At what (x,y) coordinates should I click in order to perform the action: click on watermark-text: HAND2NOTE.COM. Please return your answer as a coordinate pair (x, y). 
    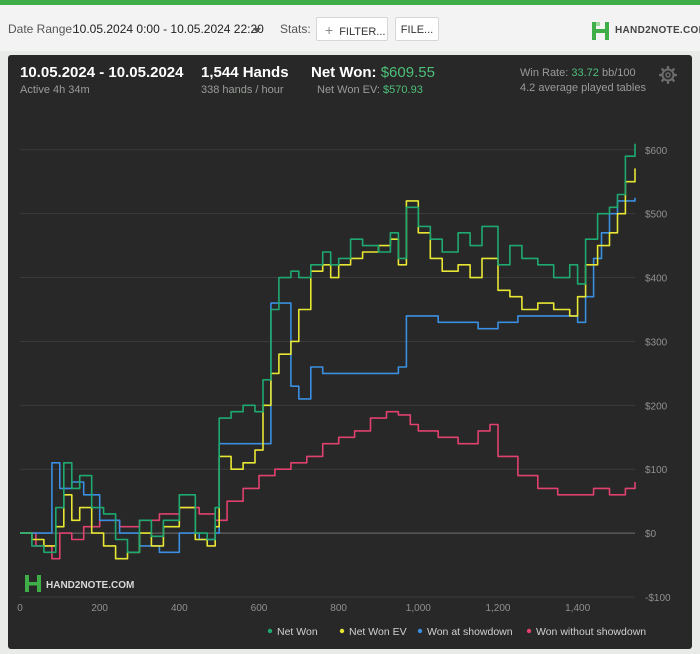
    Looking at the image, I should click on (90, 585).